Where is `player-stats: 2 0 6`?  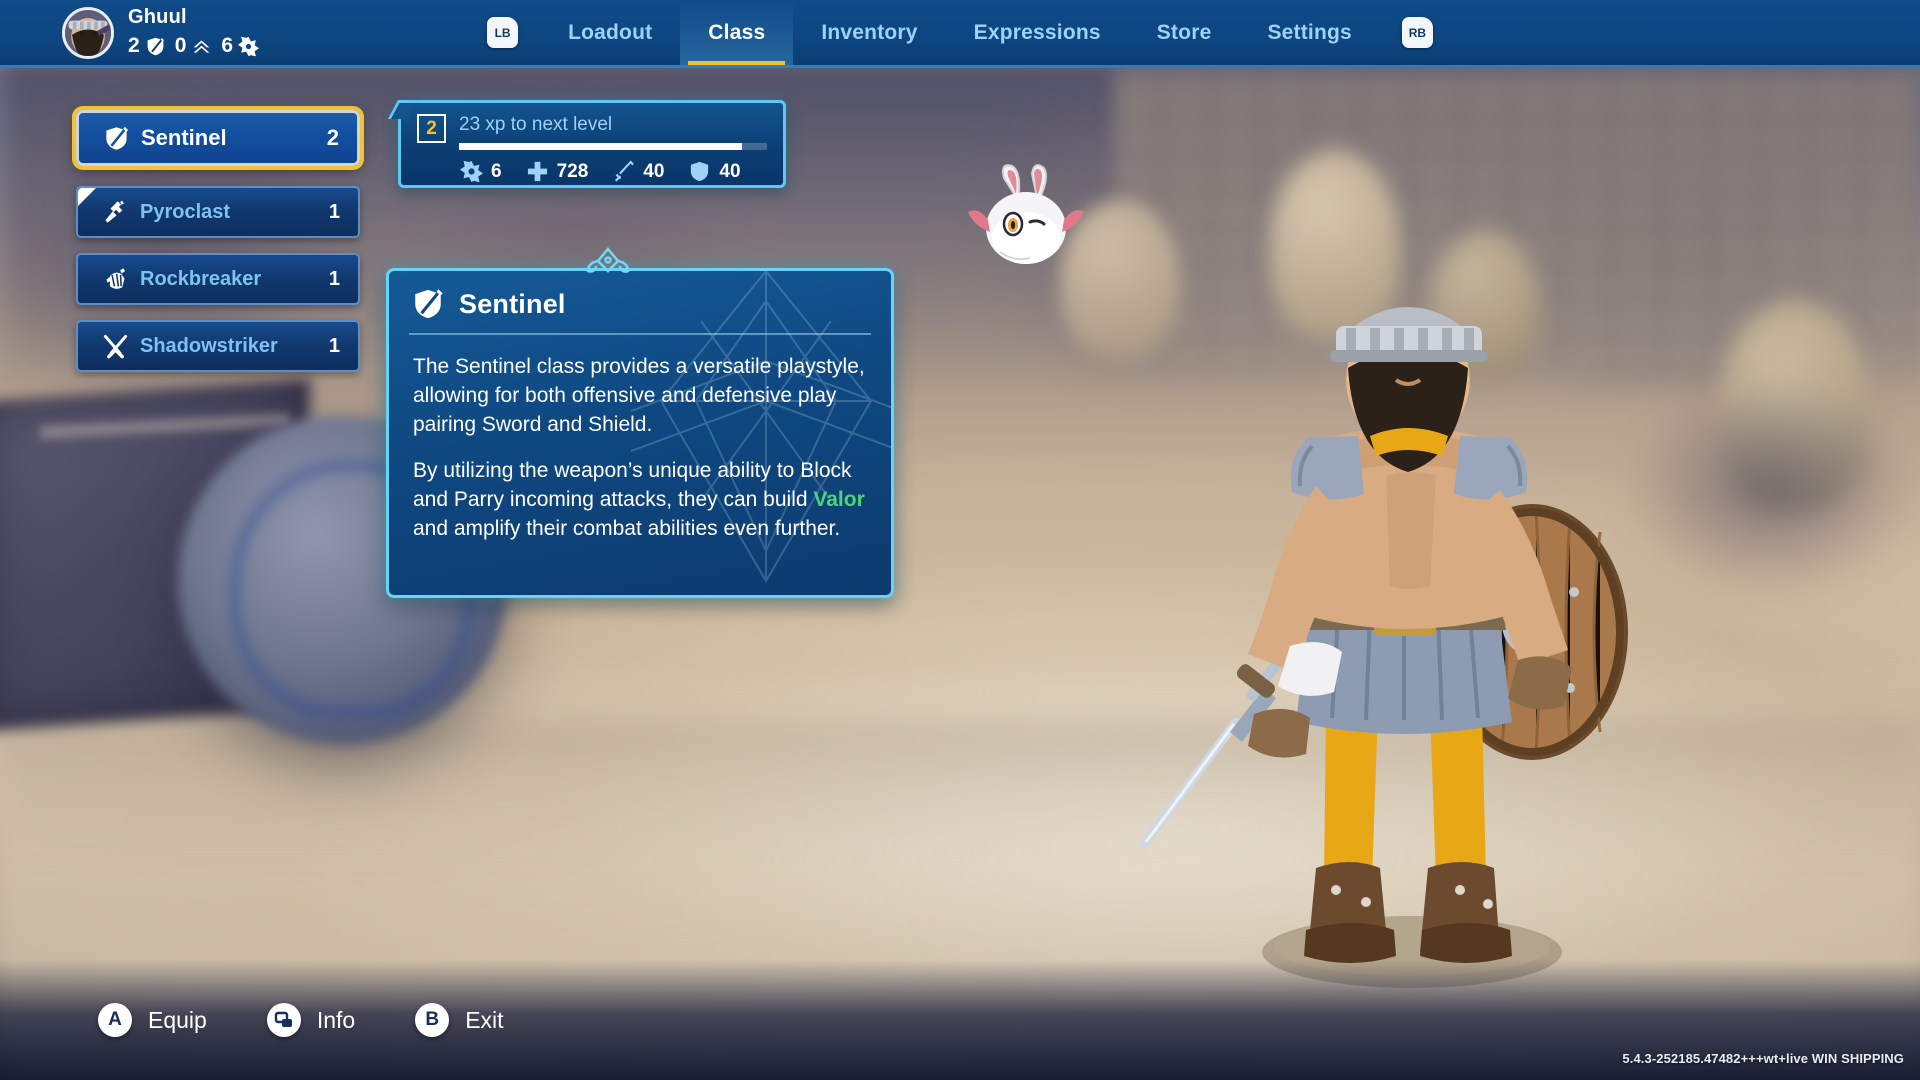 player-stats: 2 0 6 is located at coordinates (194, 46).